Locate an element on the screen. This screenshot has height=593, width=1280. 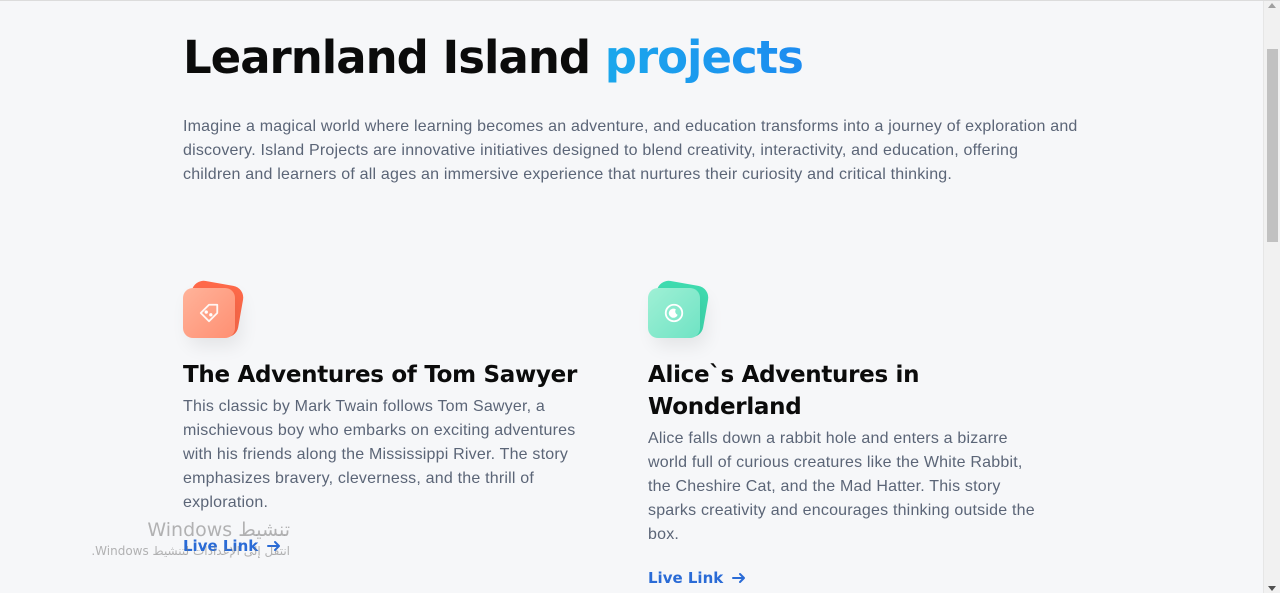
tag-icon is located at coordinates (209, 313).